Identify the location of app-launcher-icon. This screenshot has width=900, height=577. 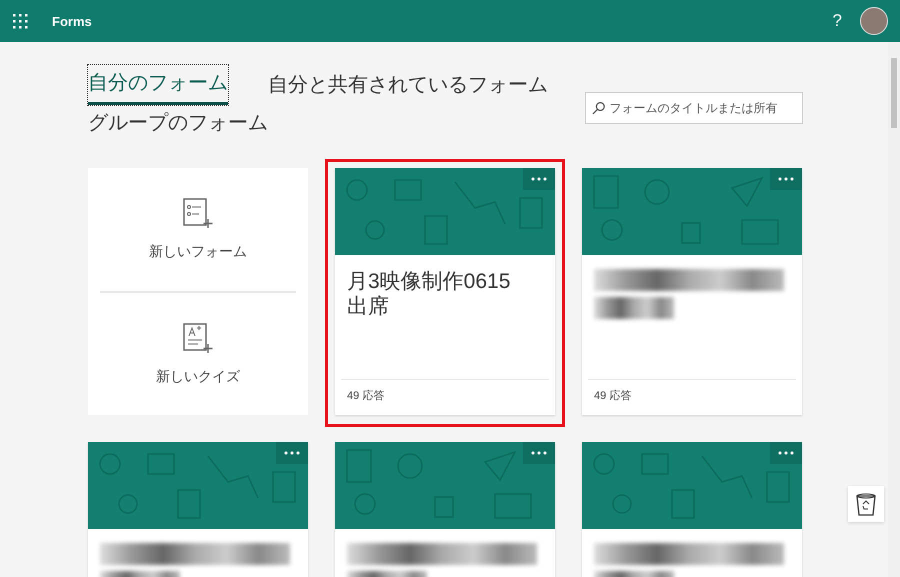
(20, 21).